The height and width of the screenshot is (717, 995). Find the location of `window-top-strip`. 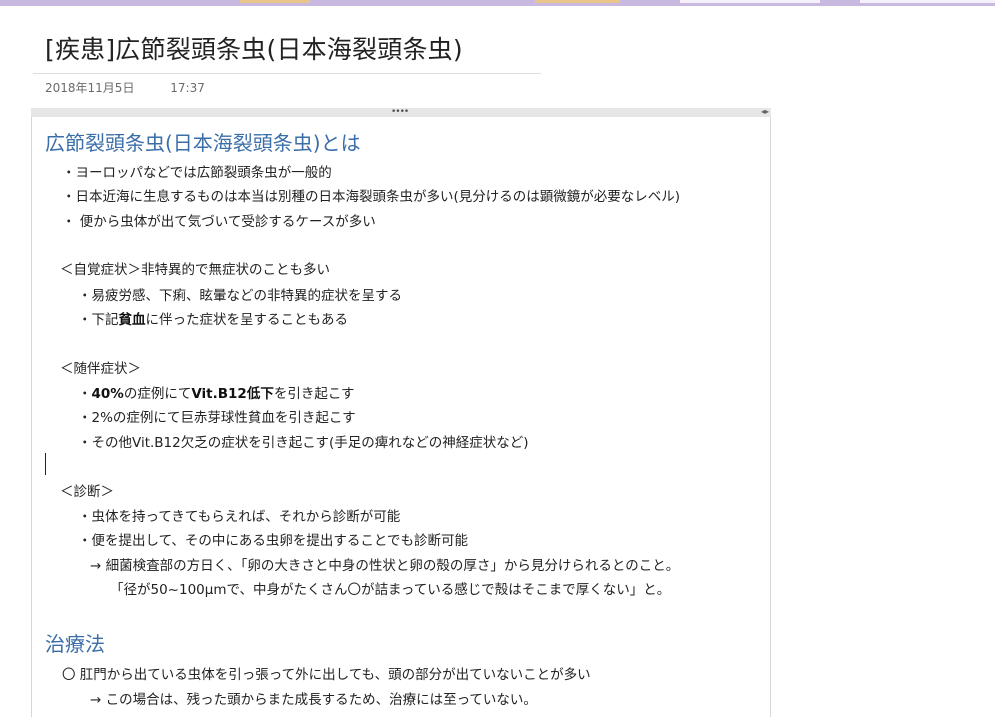

window-top-strip is located at coordinates (497, 3).